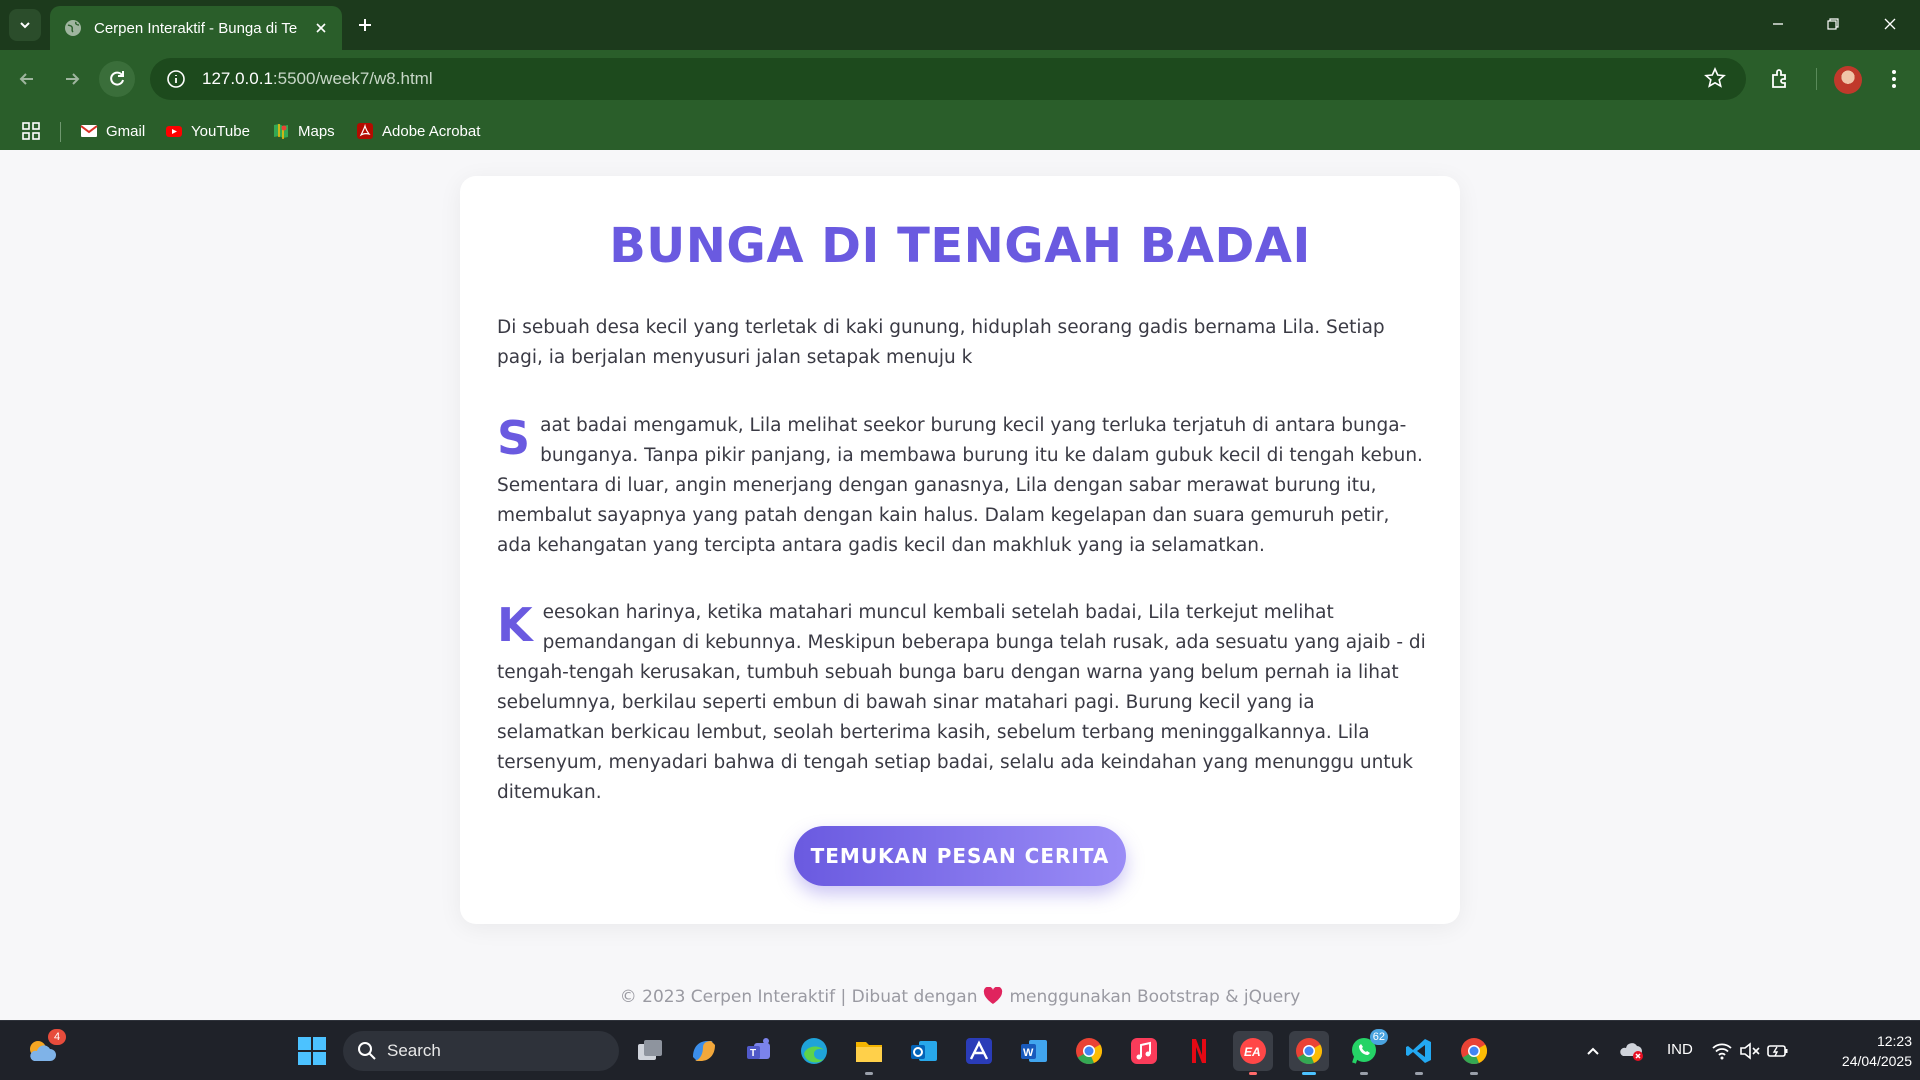 Image resolution: width=1920 pixels, height=1080 pixels. I want to click on forward-button, so click(72, 79).